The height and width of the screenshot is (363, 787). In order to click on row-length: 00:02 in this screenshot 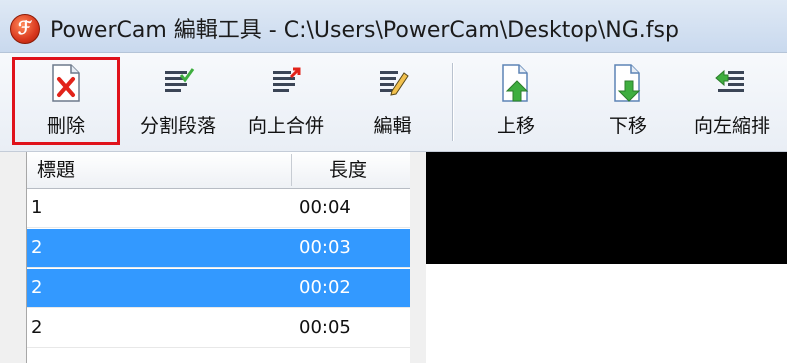, I will do `click(325, 287)`.